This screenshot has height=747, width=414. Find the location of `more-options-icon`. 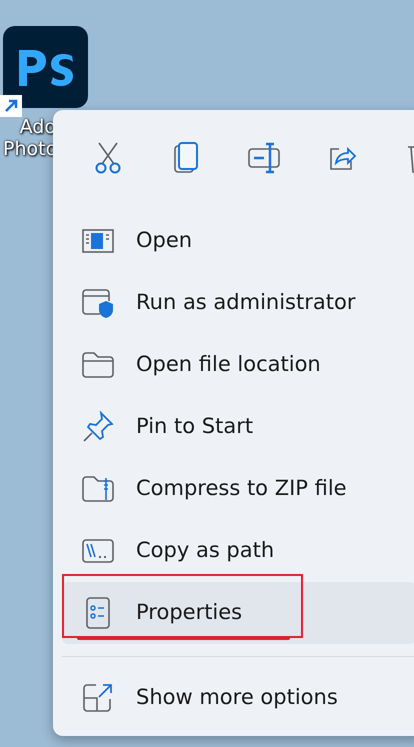

more-options-icon is located at coordinates (98, 698).